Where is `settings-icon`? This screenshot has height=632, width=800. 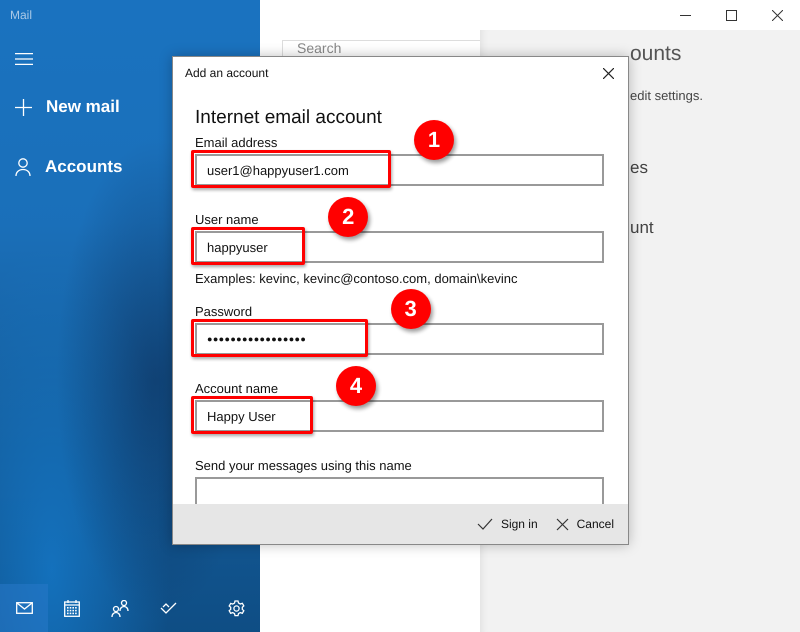
settings-icon is located at coordinates (236, 608).